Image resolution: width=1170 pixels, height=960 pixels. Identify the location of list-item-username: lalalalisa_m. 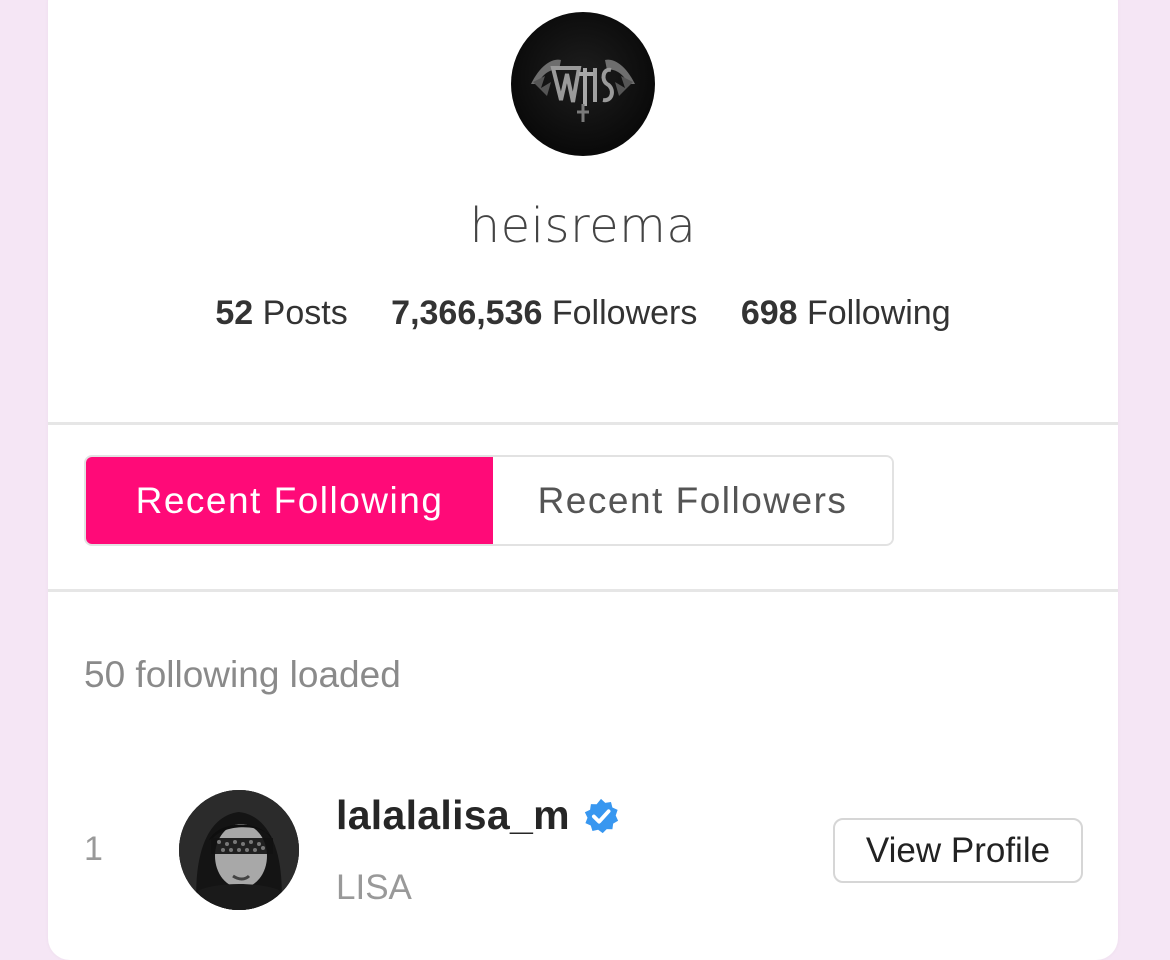
(478, 815).